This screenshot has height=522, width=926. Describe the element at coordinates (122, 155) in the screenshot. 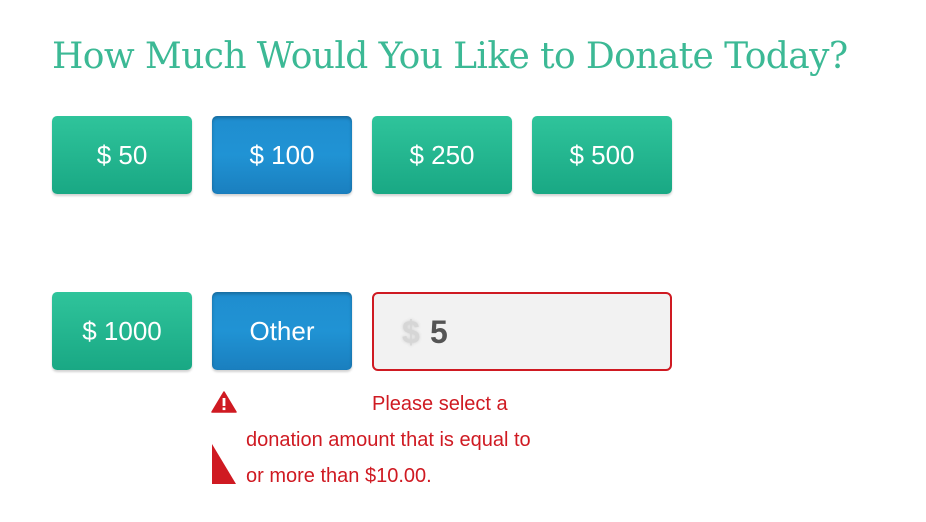

I see `amount-button-50: $ 50` at that location.